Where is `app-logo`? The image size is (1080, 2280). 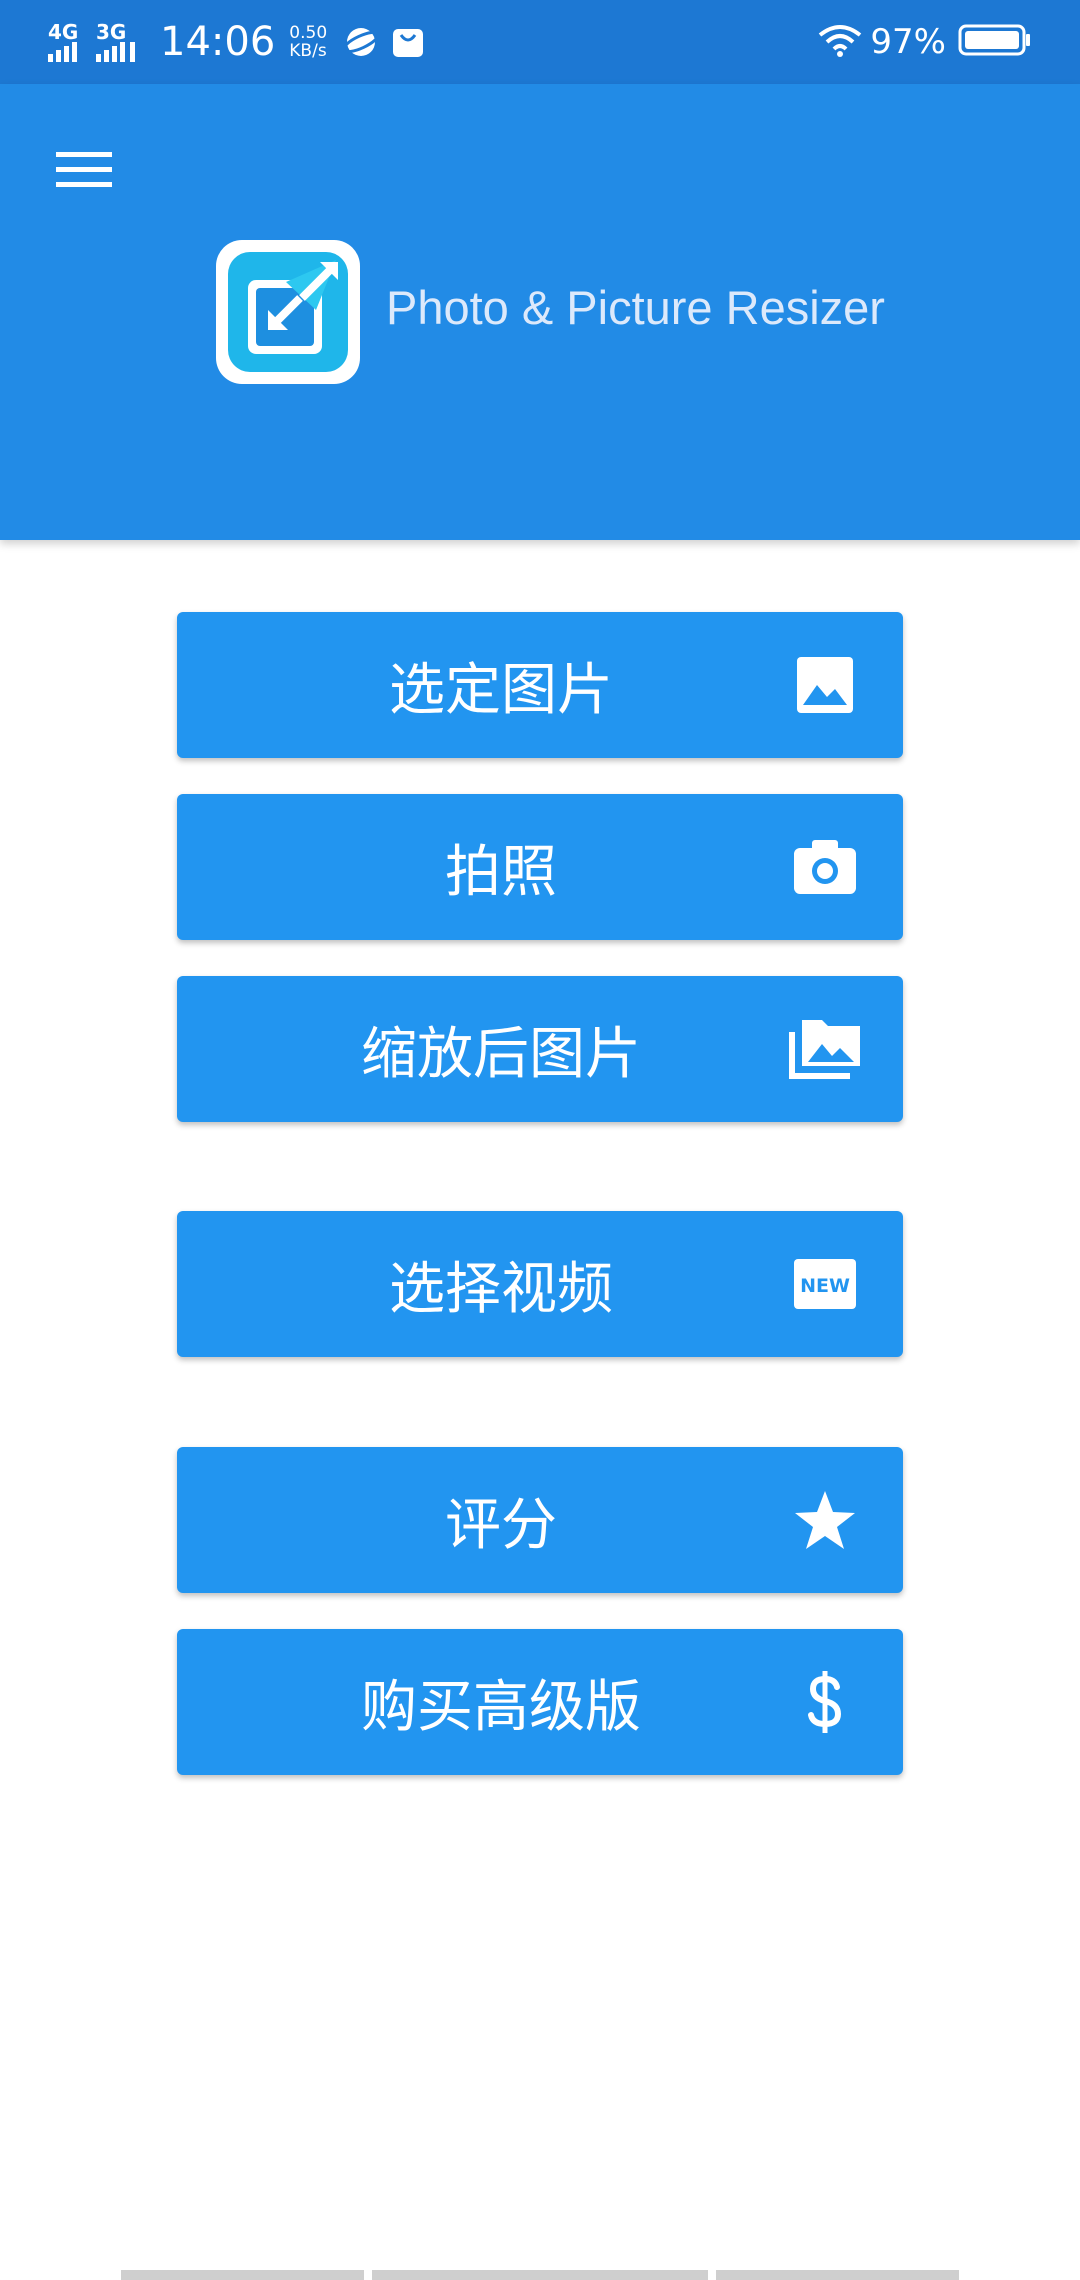 app-logo is located at coordinates (288, 312).